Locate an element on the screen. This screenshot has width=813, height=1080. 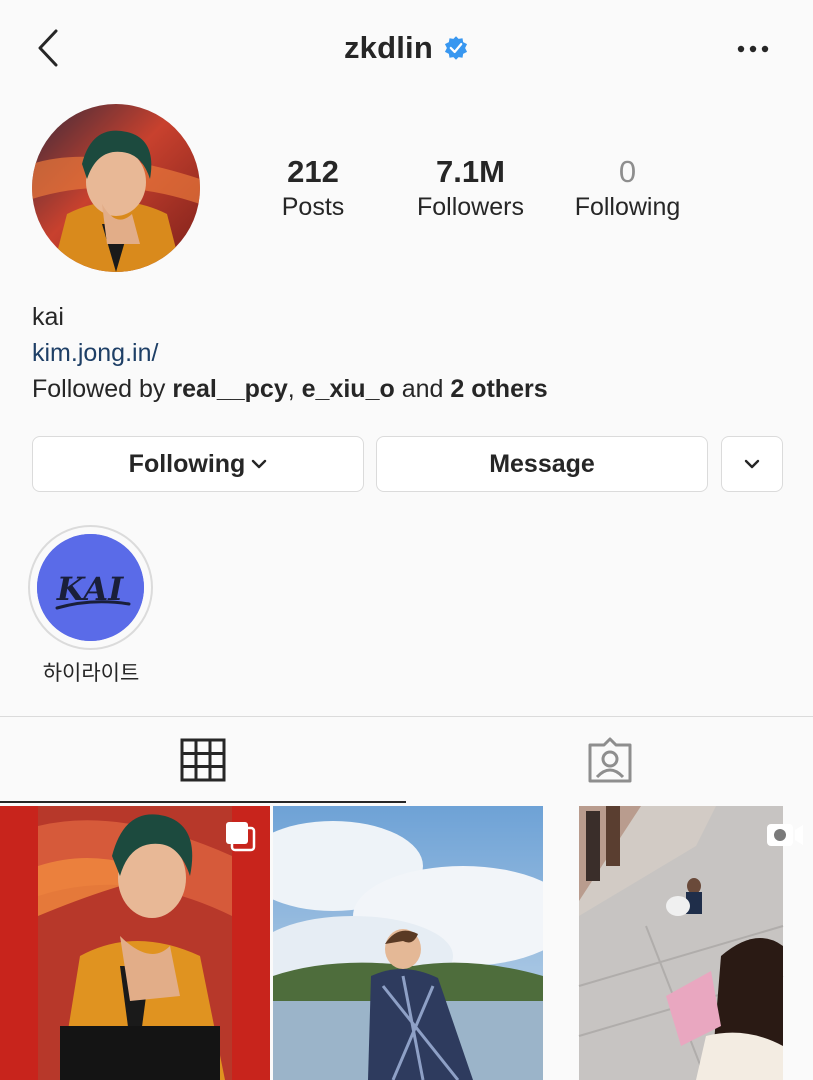
follower-user-1: real__pcy is located at coordinates (229, 389).